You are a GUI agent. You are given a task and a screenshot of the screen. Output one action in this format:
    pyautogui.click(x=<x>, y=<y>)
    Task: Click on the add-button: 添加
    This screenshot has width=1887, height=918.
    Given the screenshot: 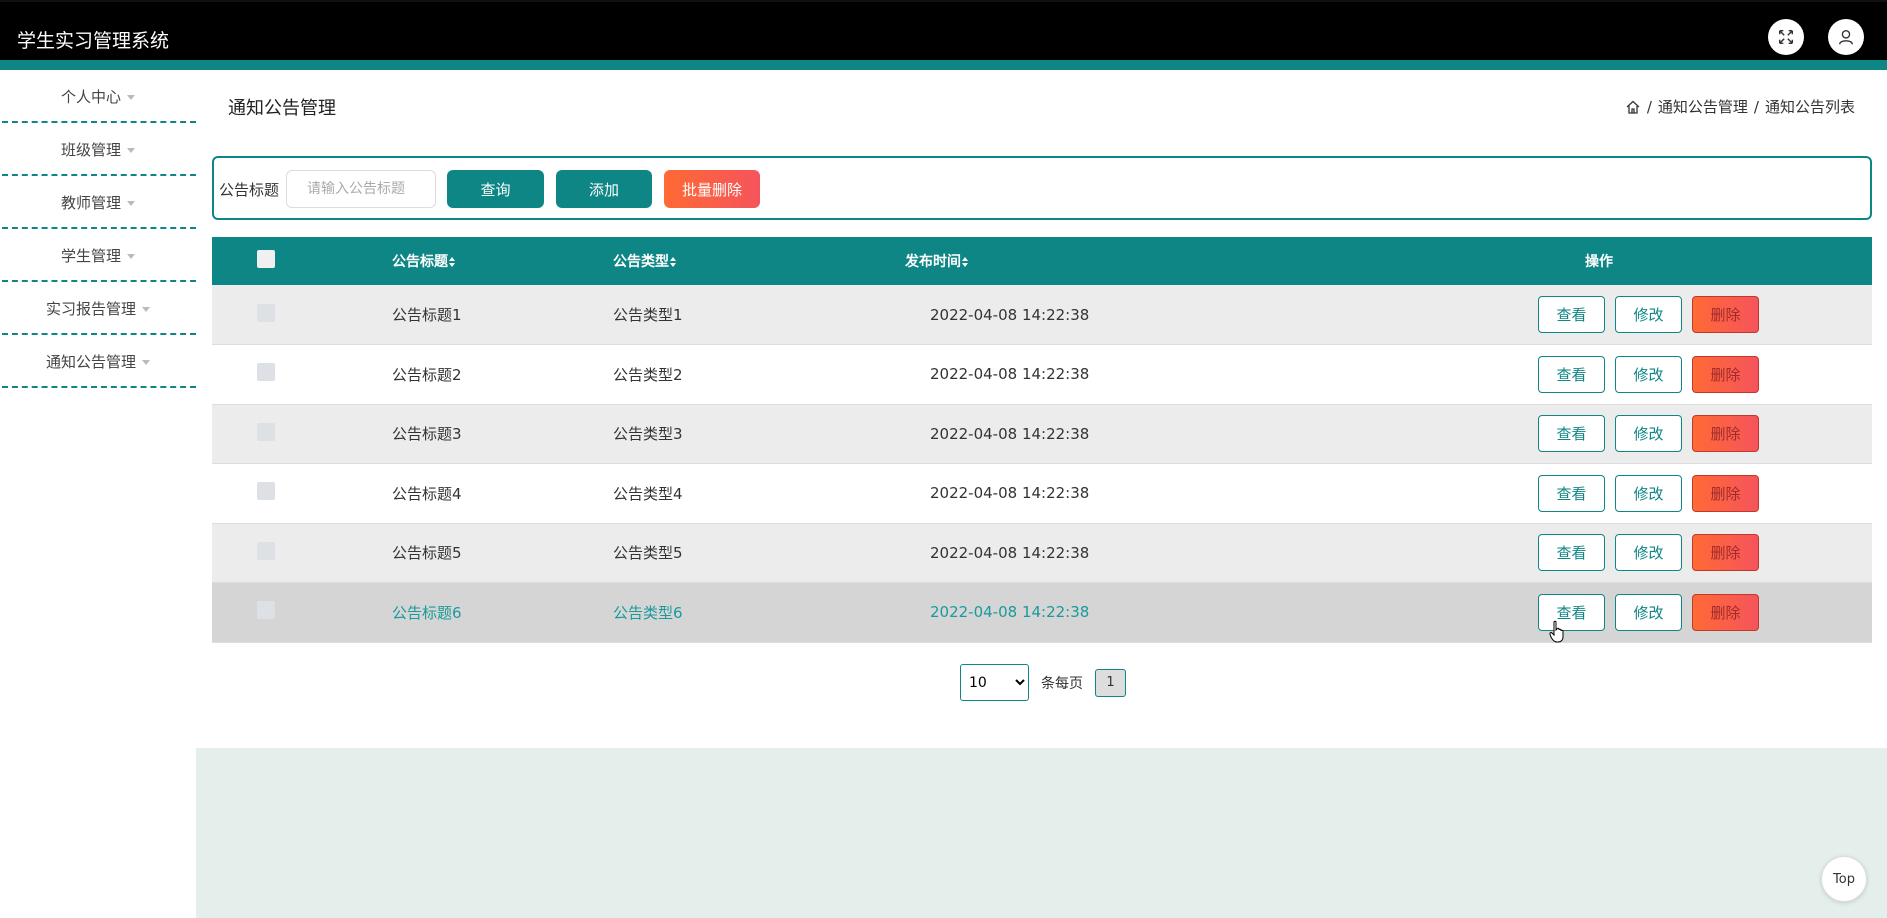 What is the action you would take?
    pyautogui.click(x=604, y=189)
    